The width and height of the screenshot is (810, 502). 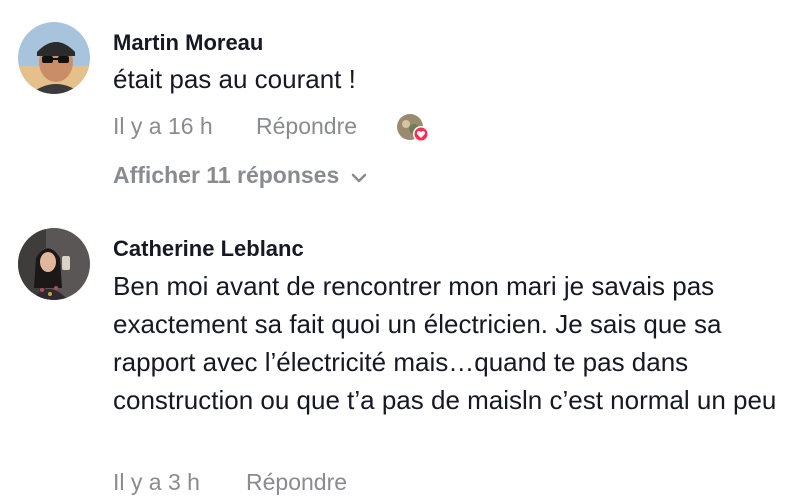 What do you see at coordinates (163, 126) in the screenshot?
I see `comment-timestamp: Il y a 16 h` at bounding box center [163, 126].